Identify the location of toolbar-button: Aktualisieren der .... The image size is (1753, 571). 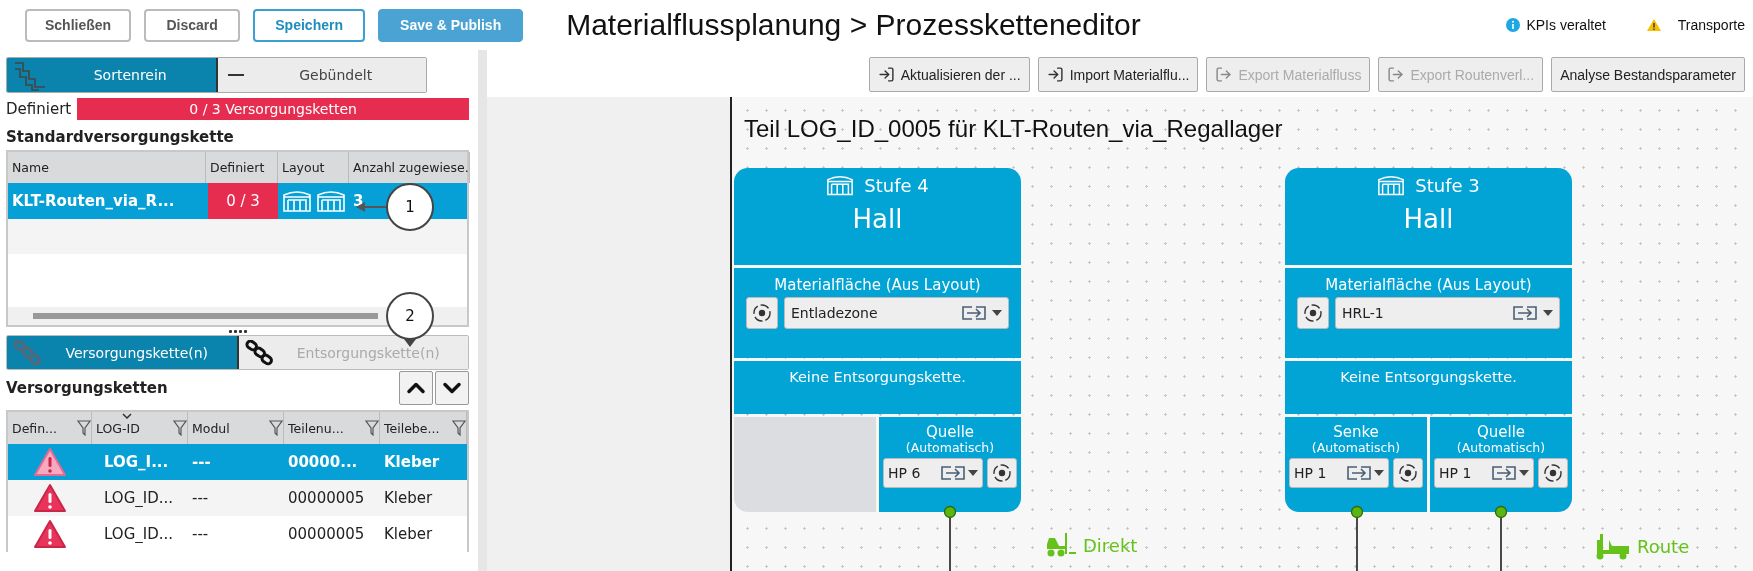
(949, 74).